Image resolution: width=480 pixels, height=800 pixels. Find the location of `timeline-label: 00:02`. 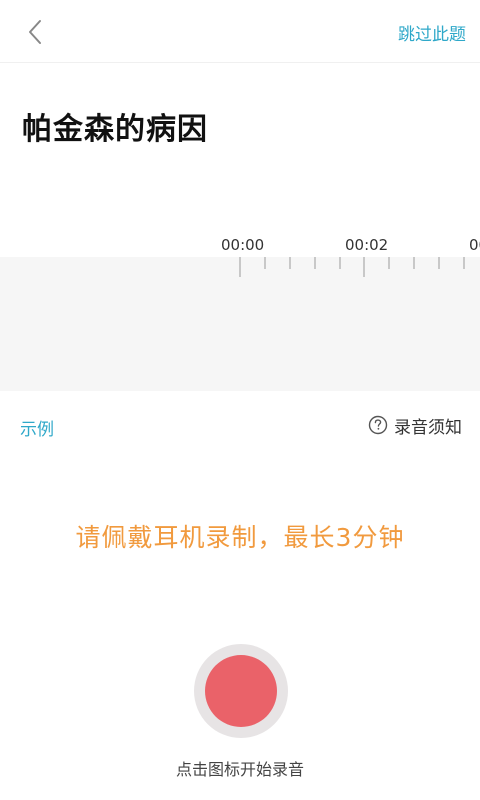

timeline-label: 00:02 is located at coordinates (367, 245).